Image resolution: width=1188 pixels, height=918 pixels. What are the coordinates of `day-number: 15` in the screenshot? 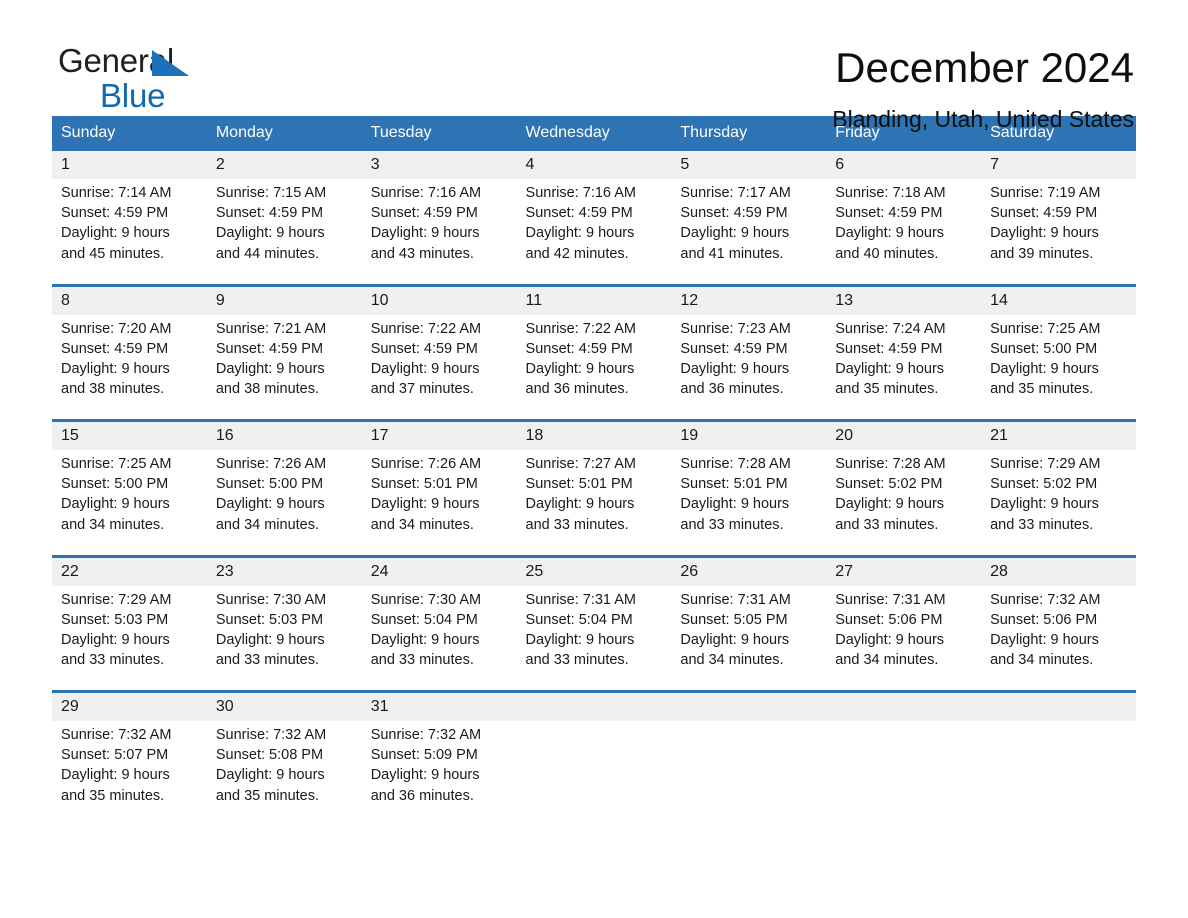 It's located at (129, 434).